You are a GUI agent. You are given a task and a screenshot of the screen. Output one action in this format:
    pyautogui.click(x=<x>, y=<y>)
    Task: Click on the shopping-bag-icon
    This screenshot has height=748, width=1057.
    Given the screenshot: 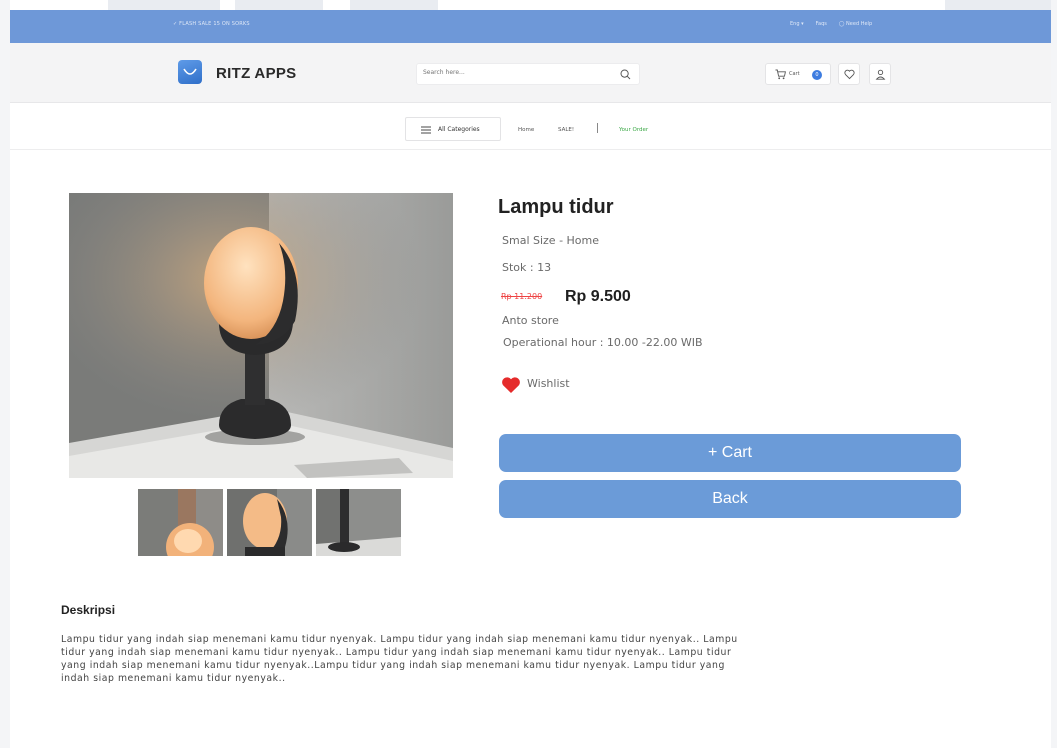 What is the action you would take?
    pyautogui.click(x=190, y=71)
    